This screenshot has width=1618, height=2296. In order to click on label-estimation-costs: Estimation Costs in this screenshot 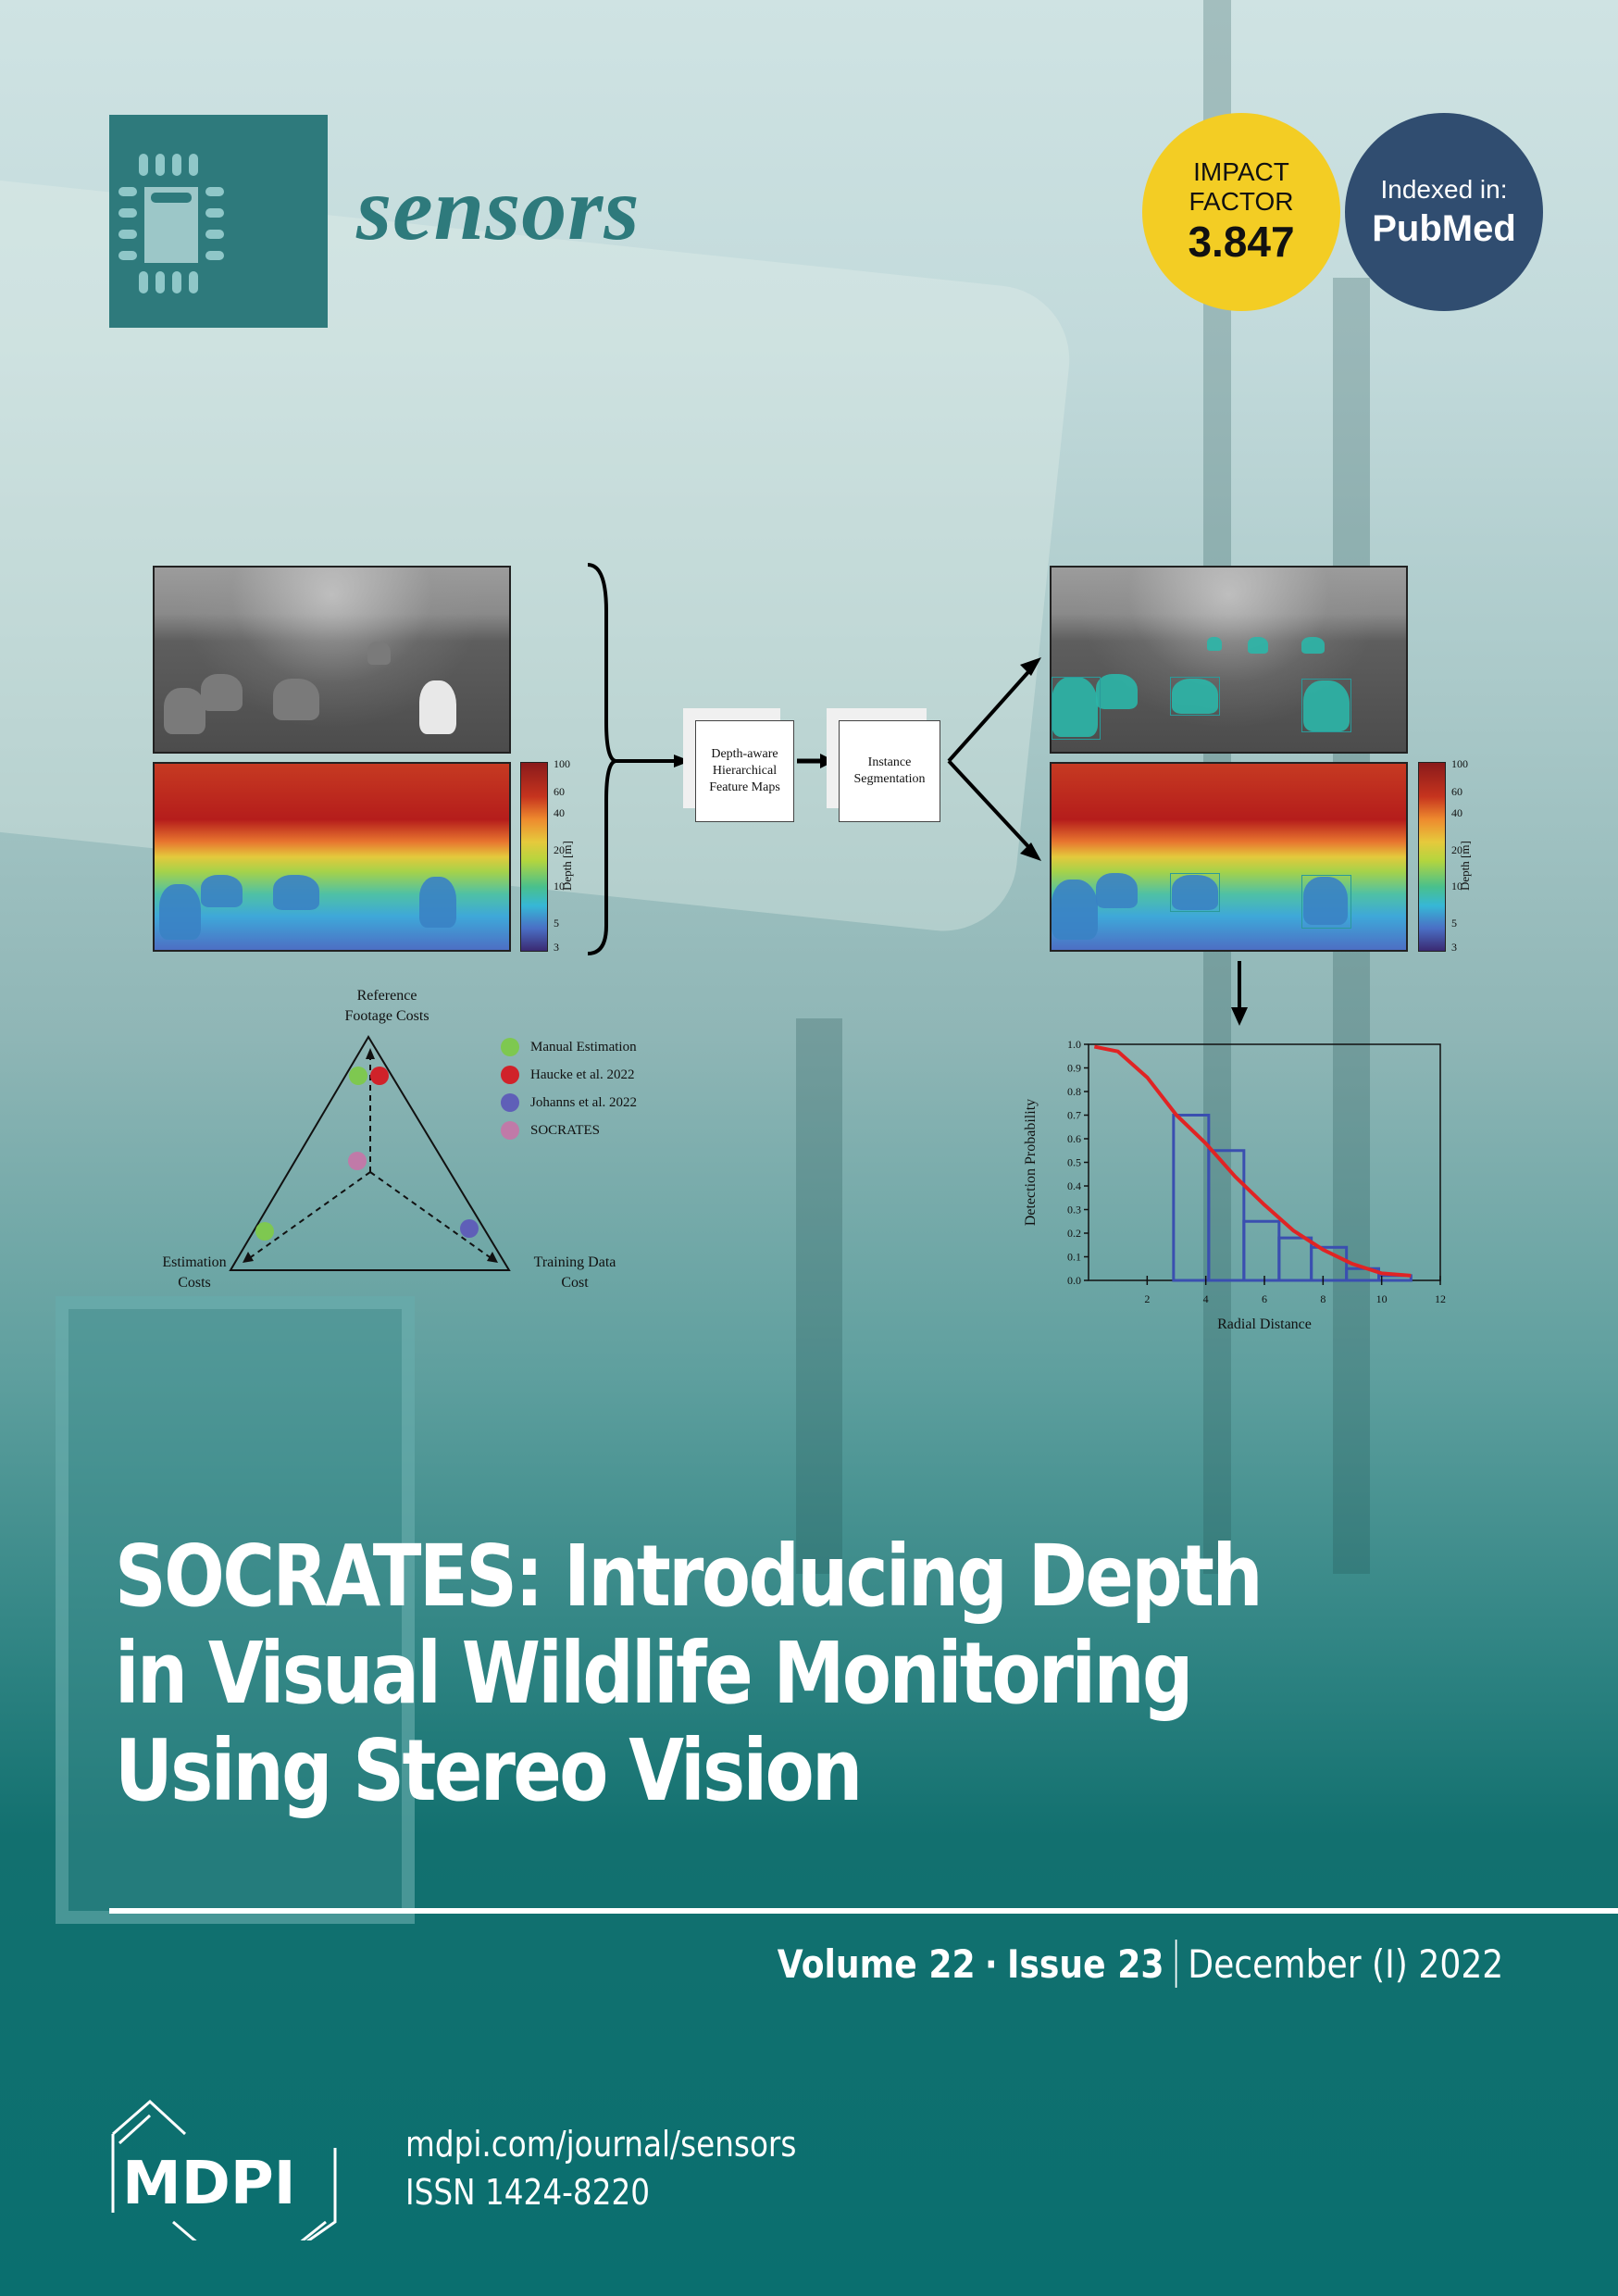, I will do `click(194, 1273)`.